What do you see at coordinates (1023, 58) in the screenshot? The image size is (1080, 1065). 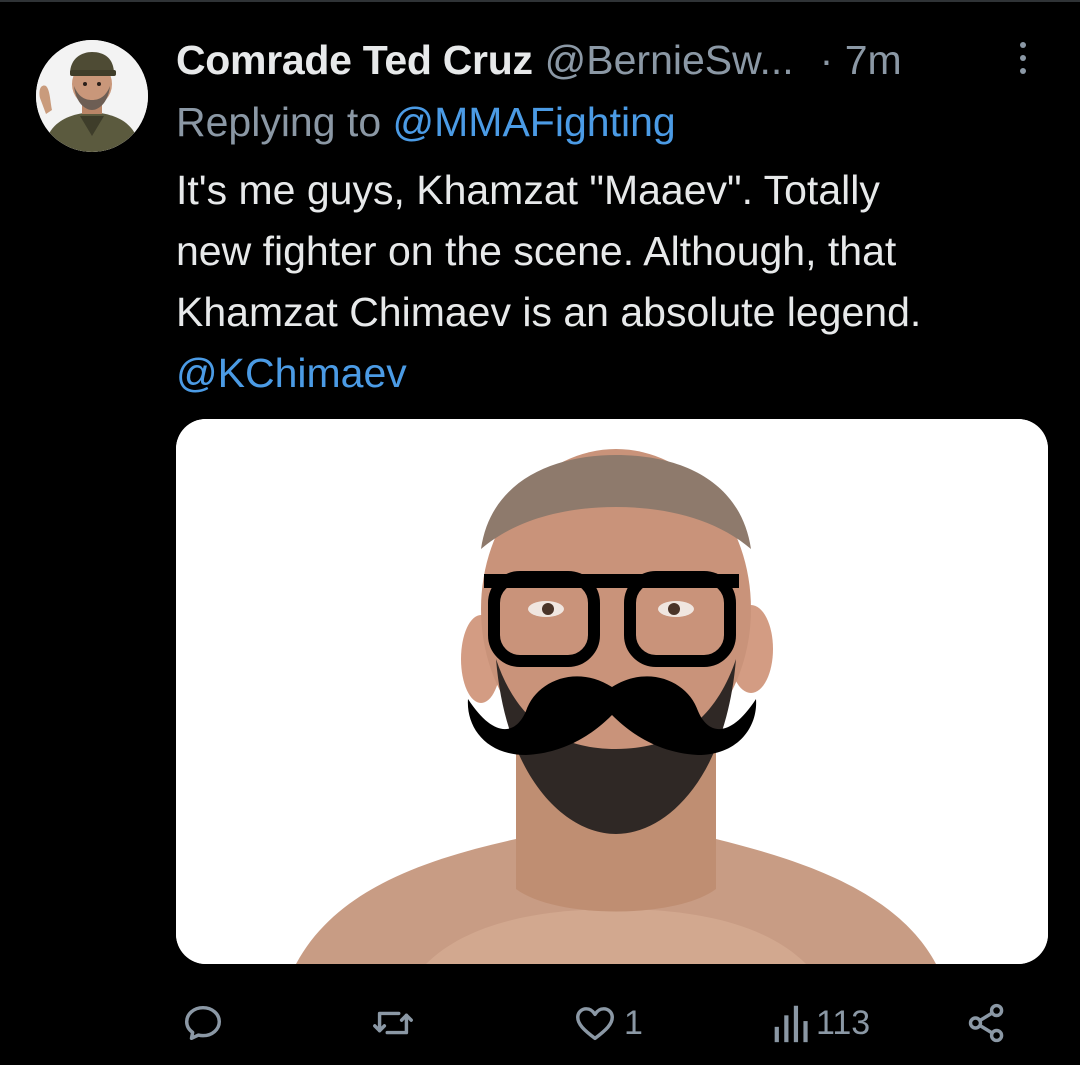 I see `more-options-icon` at bounding box center [1023, 58].